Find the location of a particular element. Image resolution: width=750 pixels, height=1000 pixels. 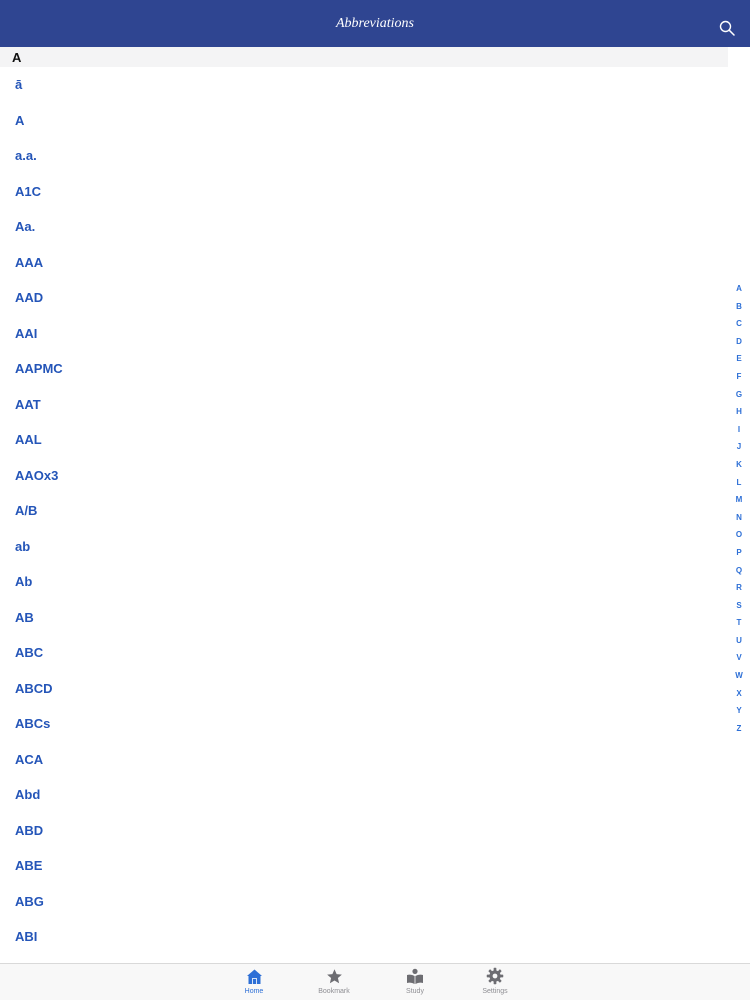

list-item-label: ABCs is located at coordinates (33, 724).